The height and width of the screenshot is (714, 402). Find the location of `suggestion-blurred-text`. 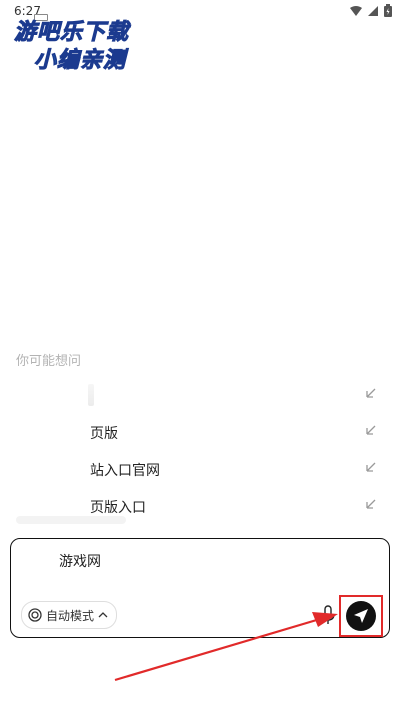

suggestion-blurred-text is located at coordinates (91, 395).